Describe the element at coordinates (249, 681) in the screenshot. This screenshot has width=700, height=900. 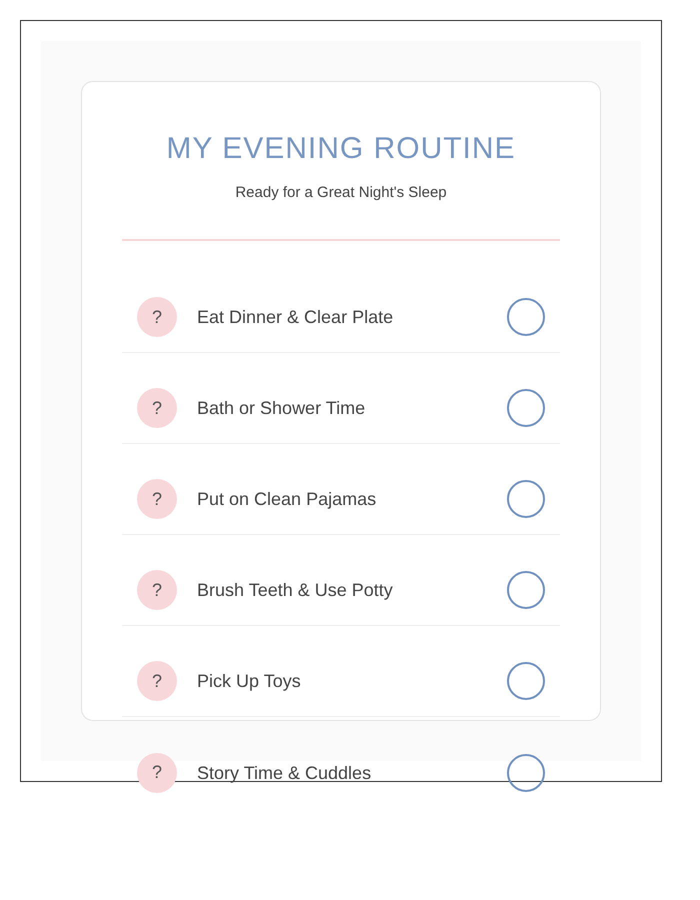
I see `task-label: Pick Up Toys` at that location.